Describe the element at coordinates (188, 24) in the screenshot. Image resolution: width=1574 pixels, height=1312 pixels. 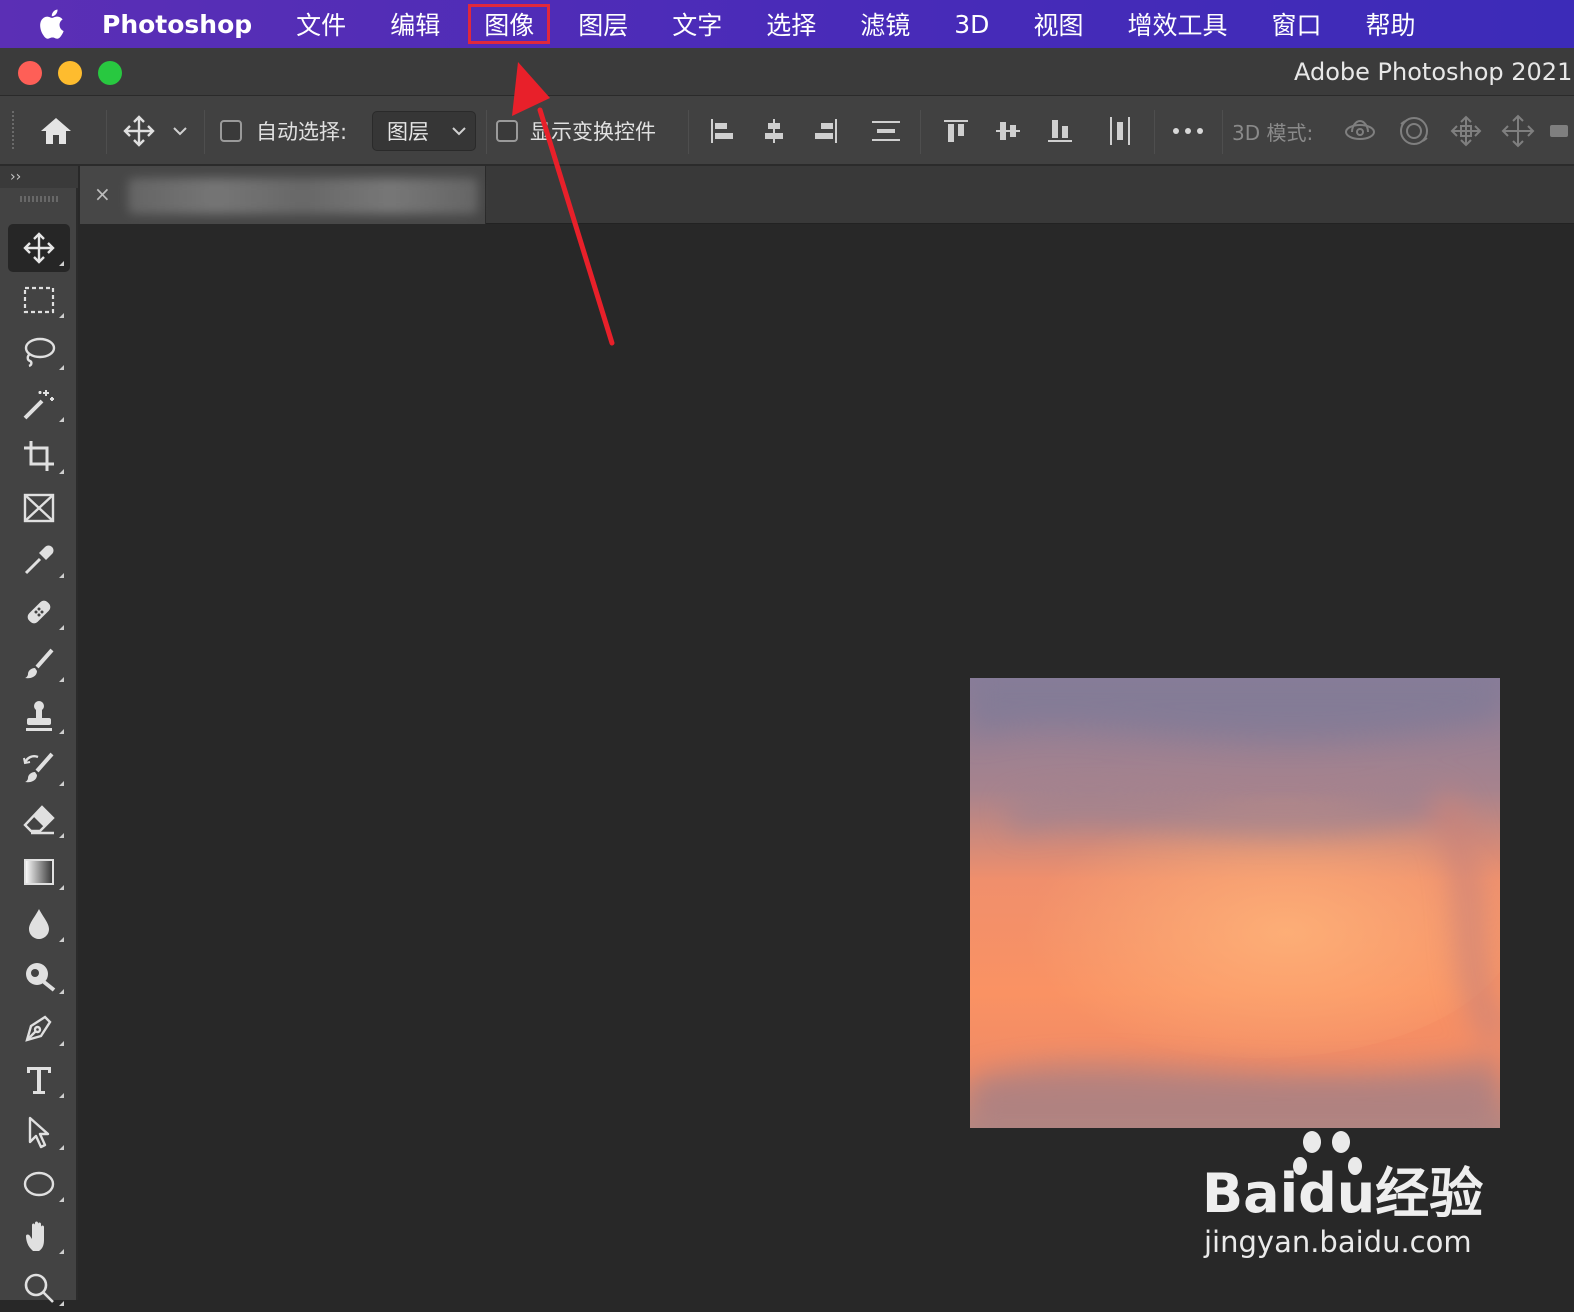
I see `menu-app-name: Photoshop` at that location.